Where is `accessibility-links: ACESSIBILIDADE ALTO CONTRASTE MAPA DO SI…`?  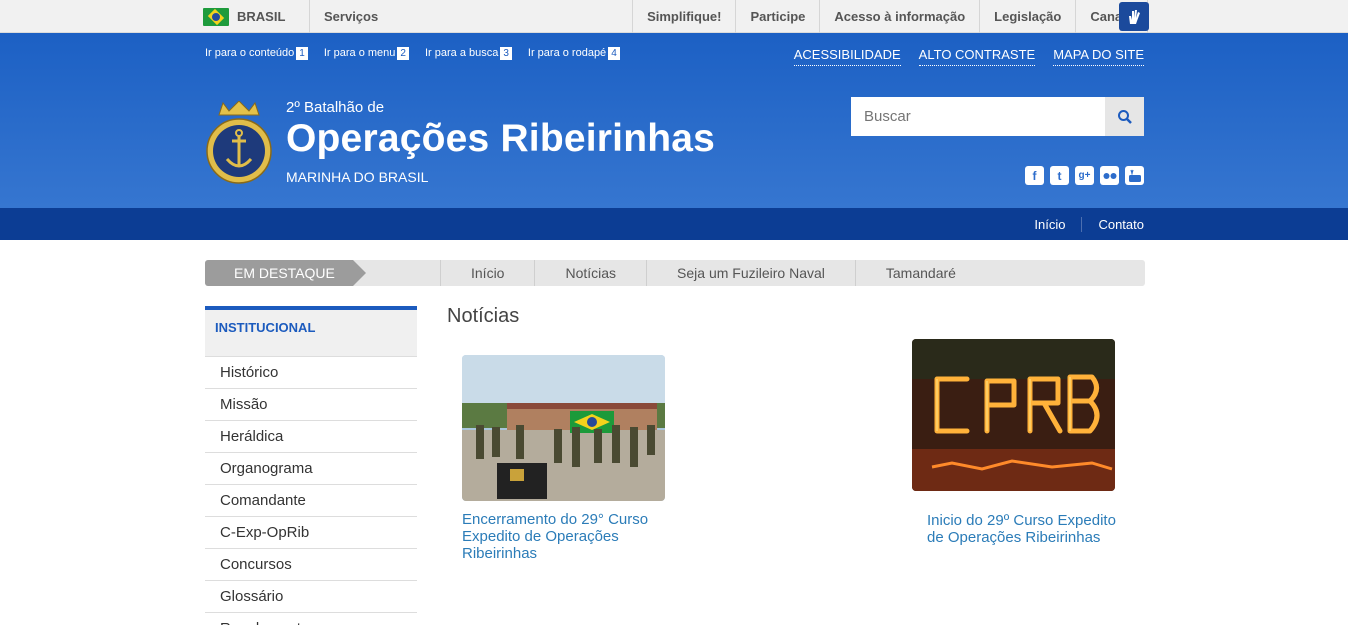 accessibility-links: ACESSIBILIDADE ALTO CONTRASTE MAPA DO SI… is located at coordinates (968, 56).